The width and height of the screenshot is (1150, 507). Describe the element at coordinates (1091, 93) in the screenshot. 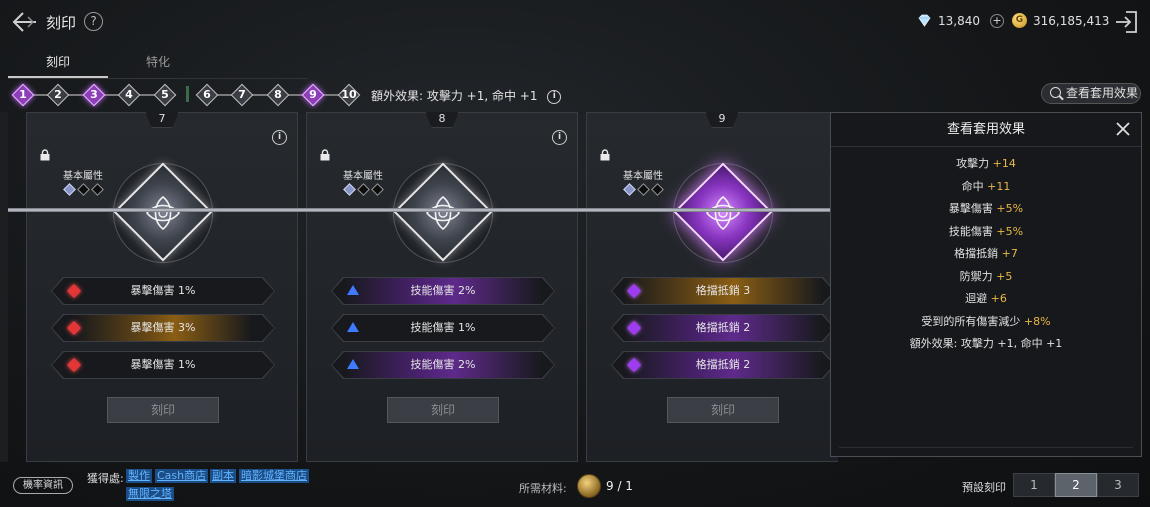

I see `view-applied-effects-button: 查看套用效果` at that location.